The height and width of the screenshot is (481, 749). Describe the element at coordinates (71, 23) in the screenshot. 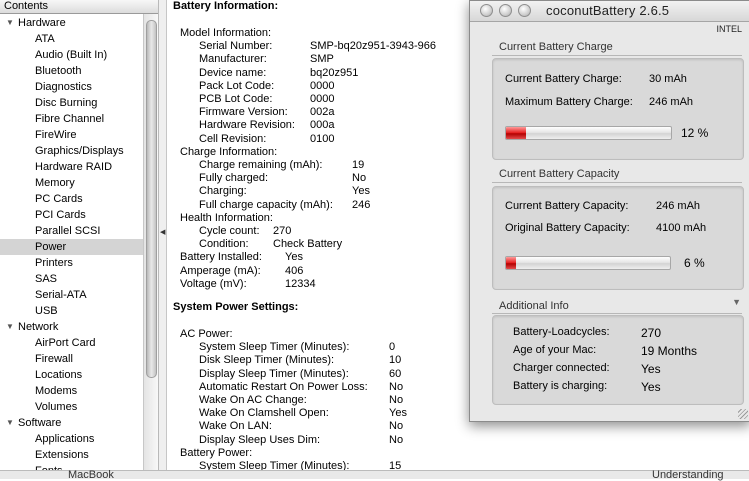

I see `sidebar-group: ▼ Hardware` at that location.